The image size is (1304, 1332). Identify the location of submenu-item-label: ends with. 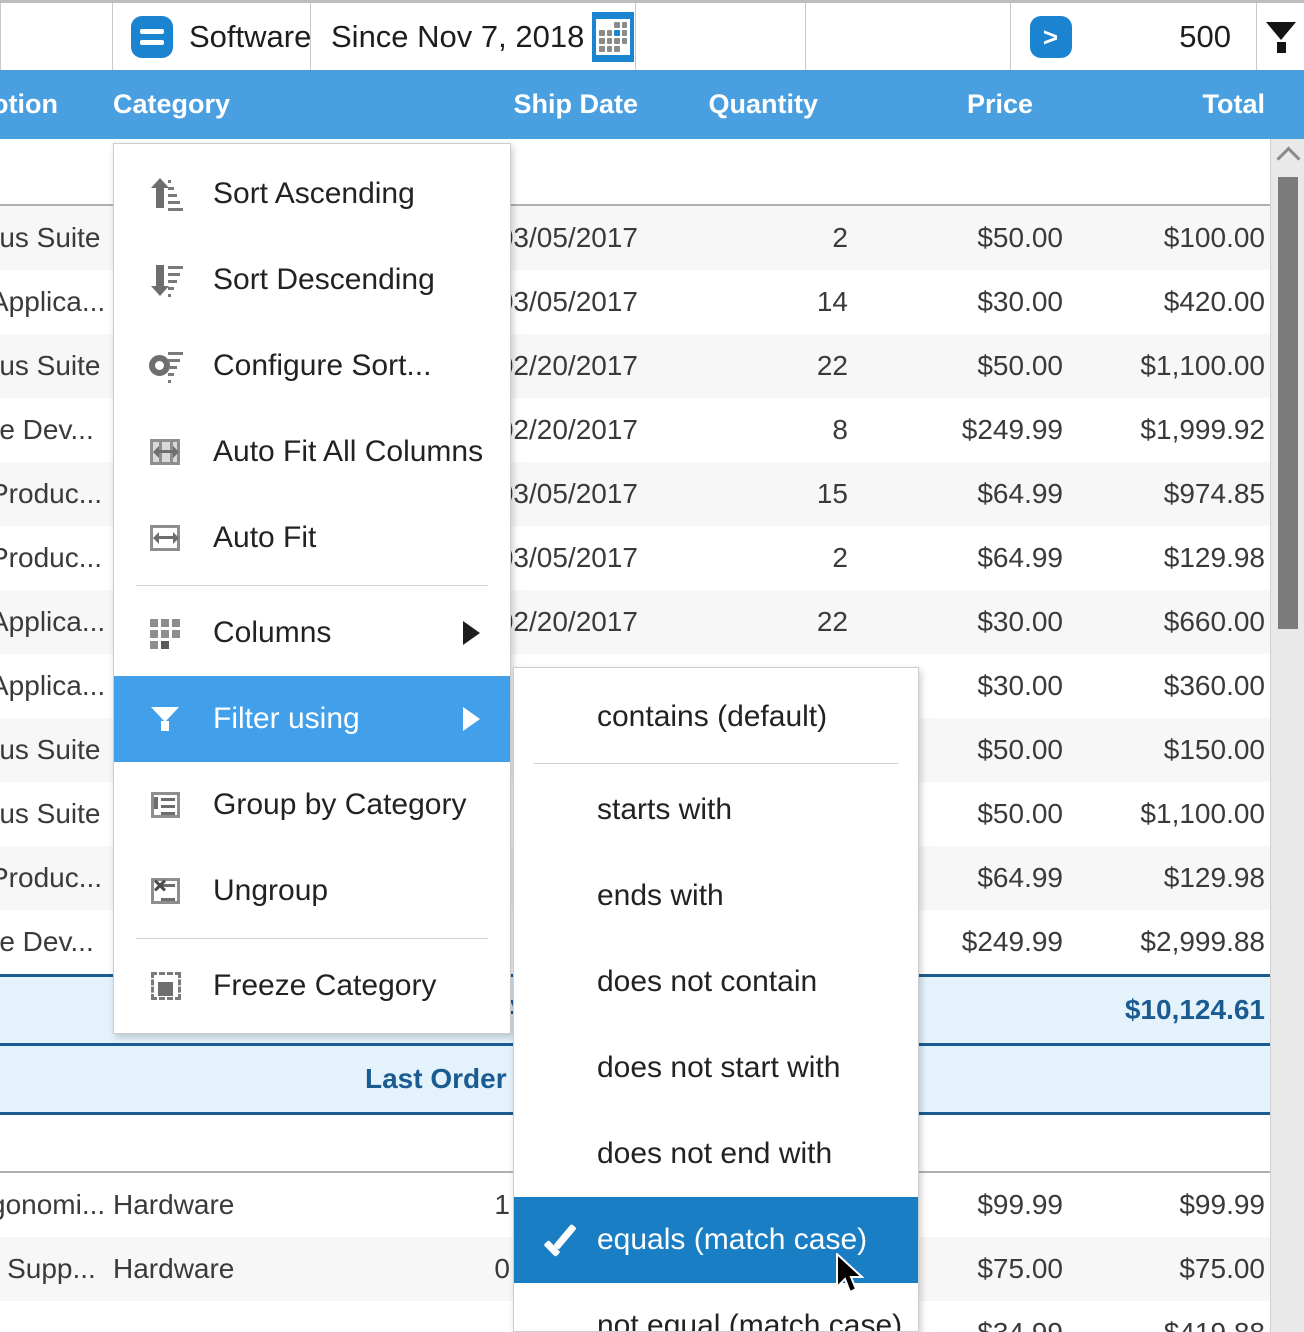
(660, 895).